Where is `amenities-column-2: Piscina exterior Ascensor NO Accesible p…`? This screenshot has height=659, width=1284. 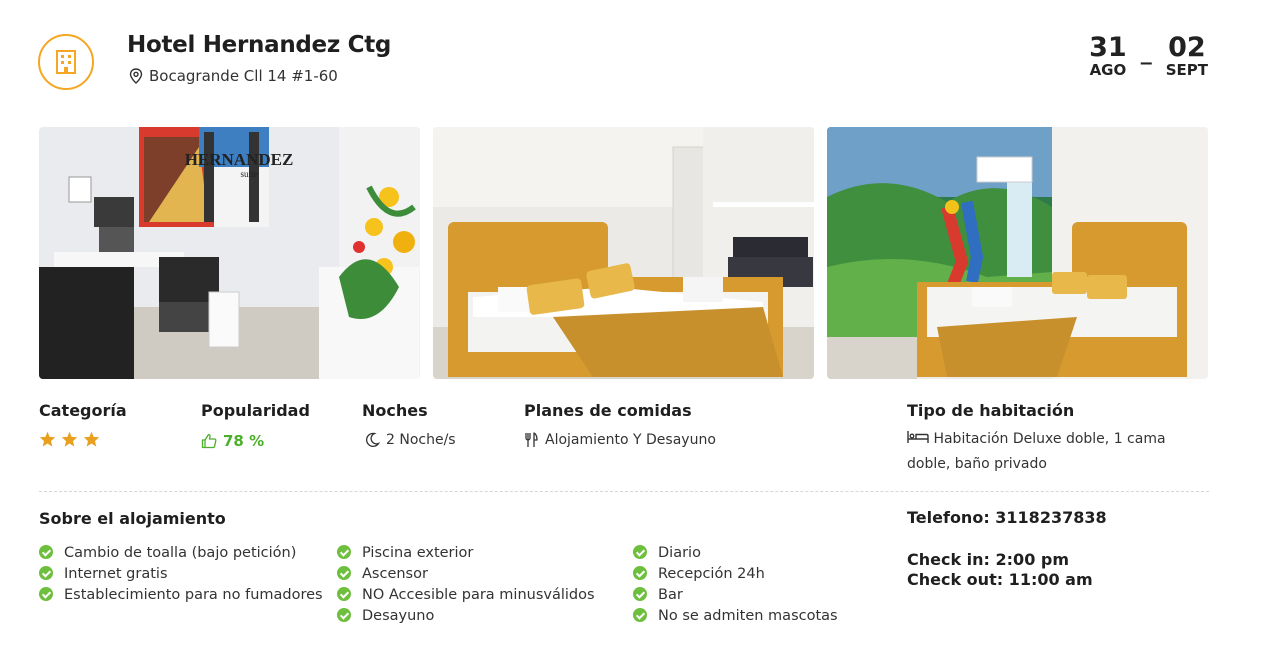
amenities-column-2: Piscina exterior Ascensor NO Accesible p… is located at coordinates (482, 585).